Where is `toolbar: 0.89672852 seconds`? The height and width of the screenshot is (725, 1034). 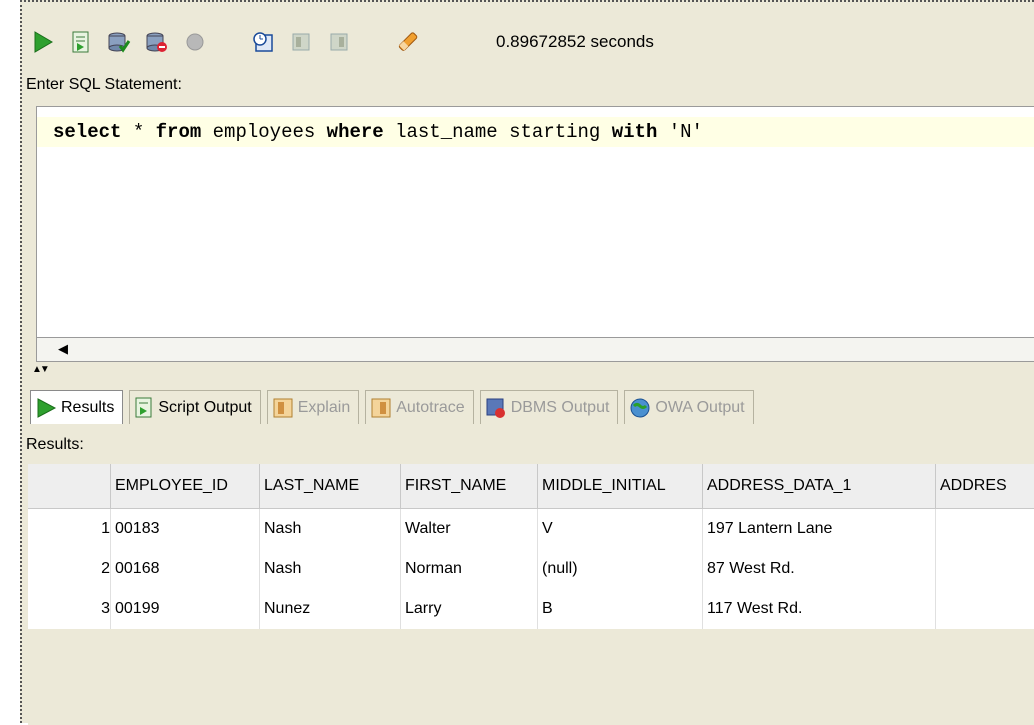
toolbar: 0.89672852 seconds is located at coordinates (530, 42).